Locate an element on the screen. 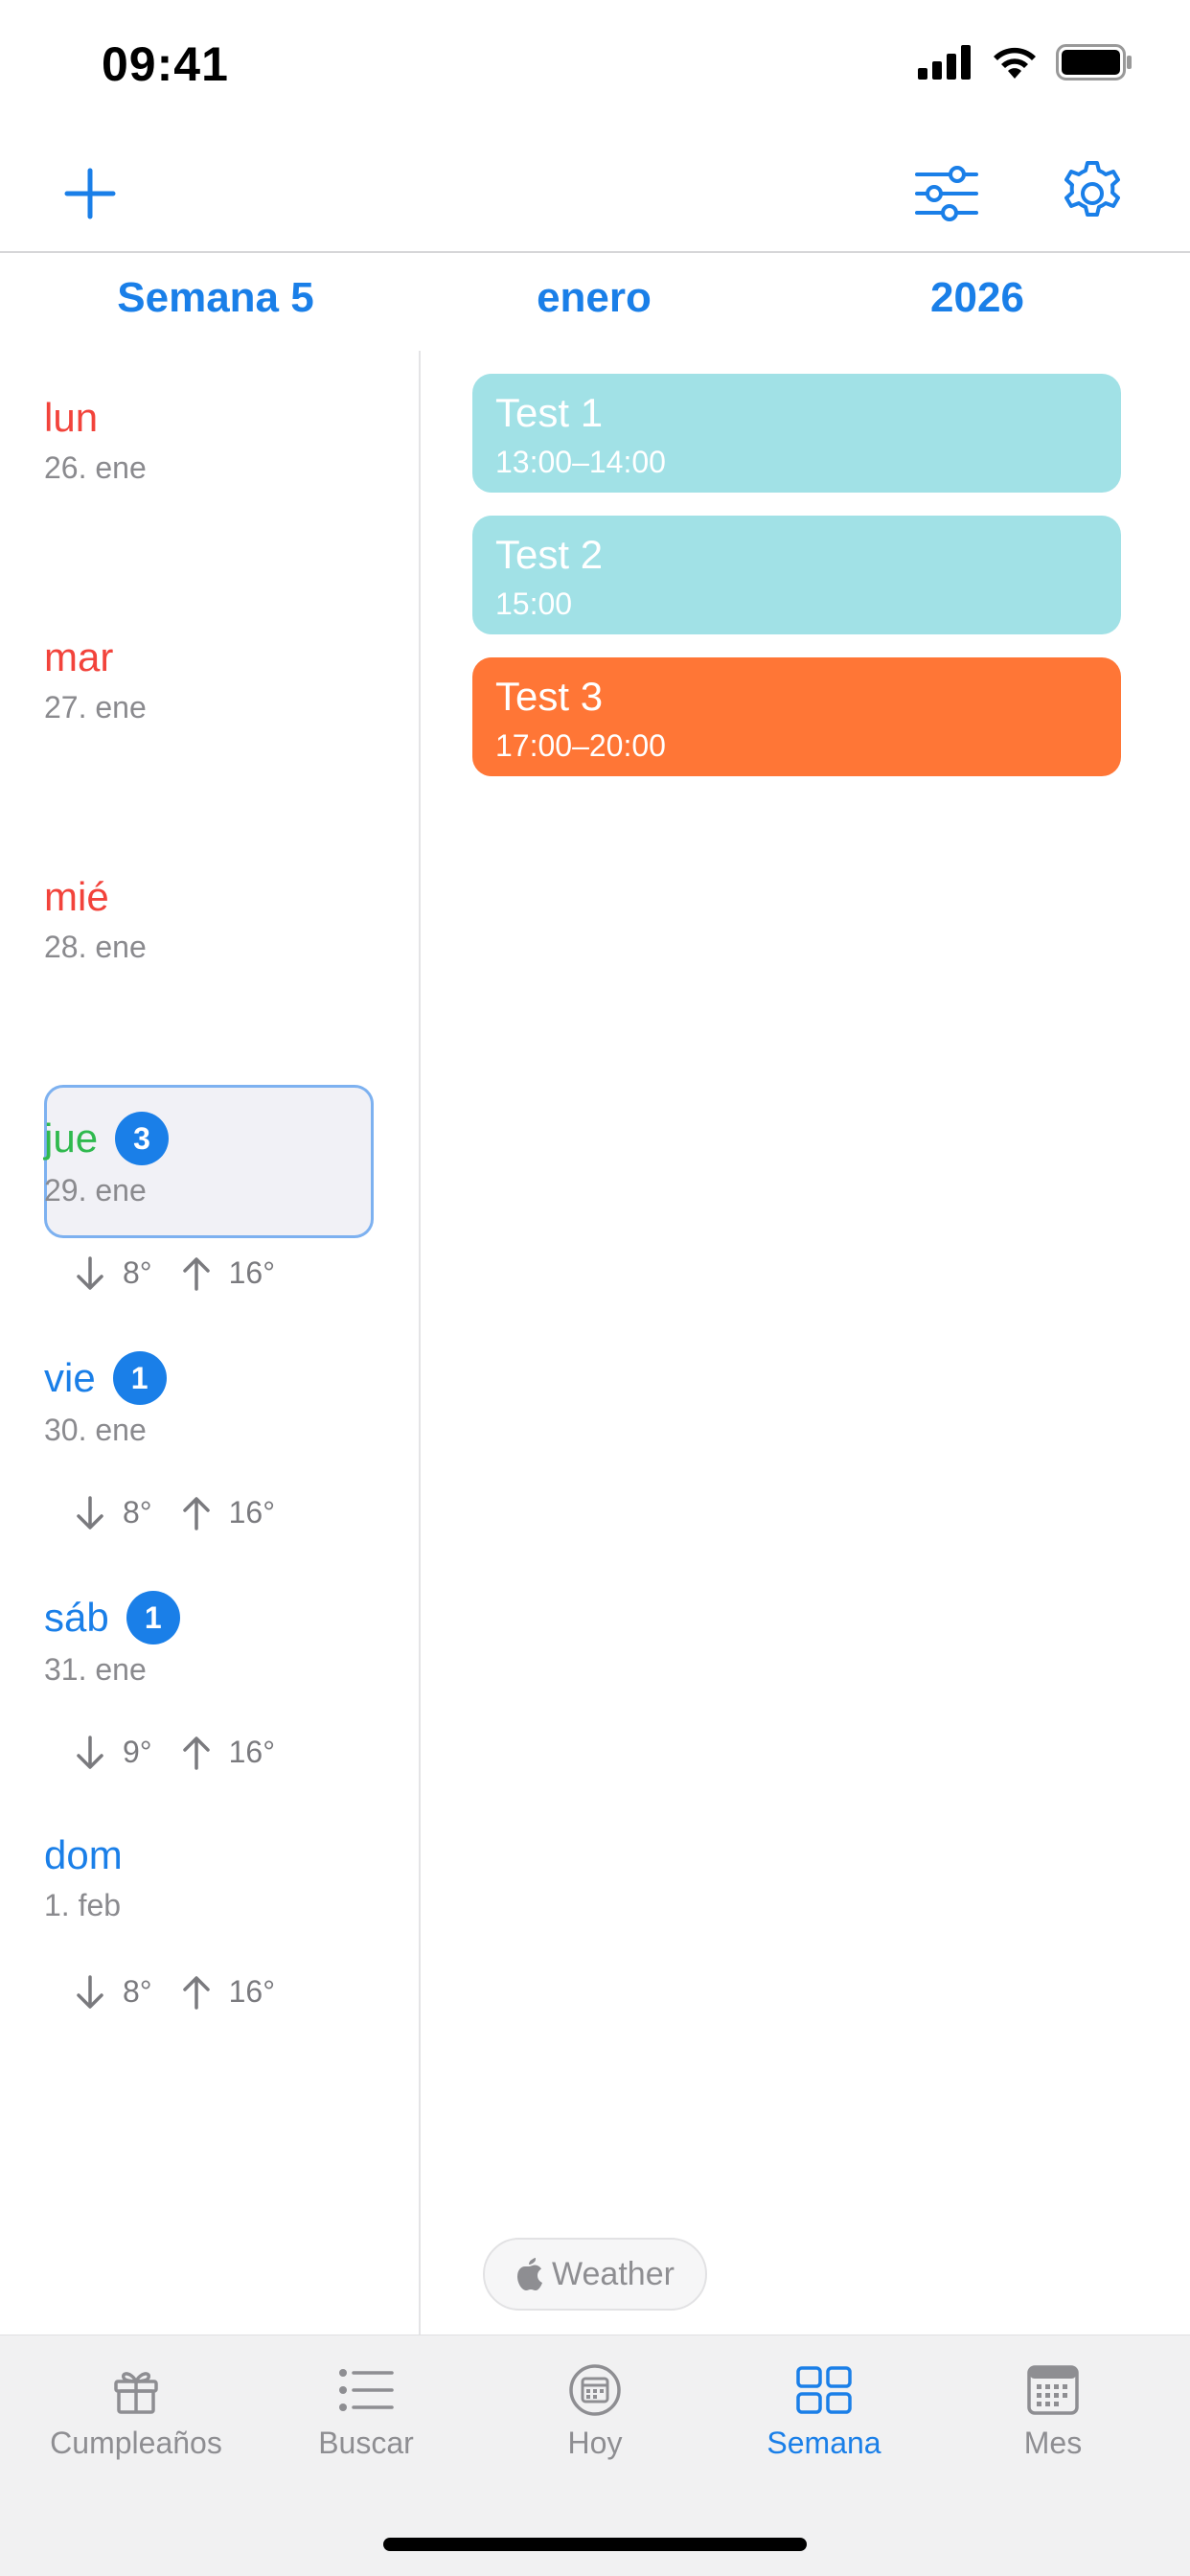 This screenshot has width=1190, height=2576. weather-attribution-label: Weather is located at coordinates (614, 2273).